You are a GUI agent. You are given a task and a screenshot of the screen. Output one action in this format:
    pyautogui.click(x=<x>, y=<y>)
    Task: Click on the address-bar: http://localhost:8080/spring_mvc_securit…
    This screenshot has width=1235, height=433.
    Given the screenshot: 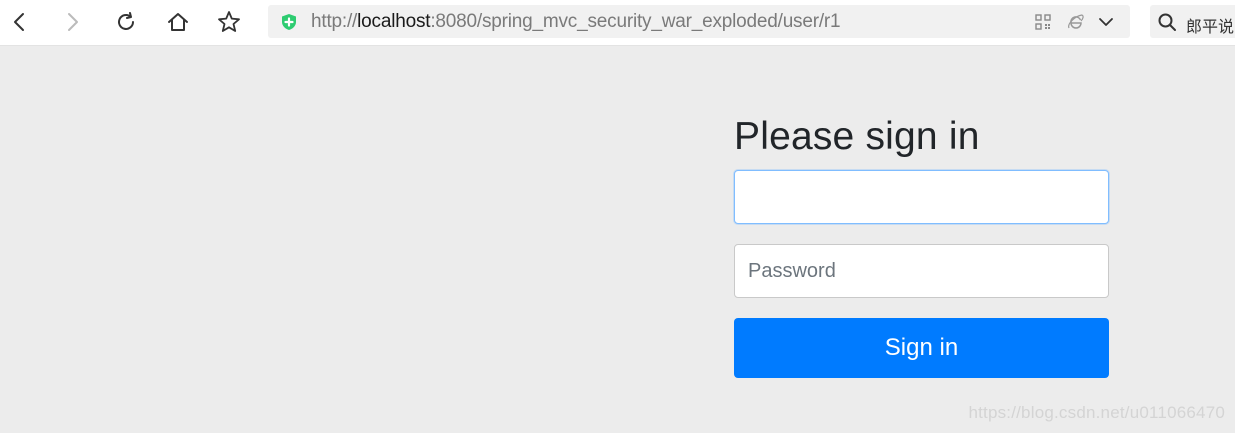 What is the action you would take?
    pyautogui.click(x=699, y=21)
    